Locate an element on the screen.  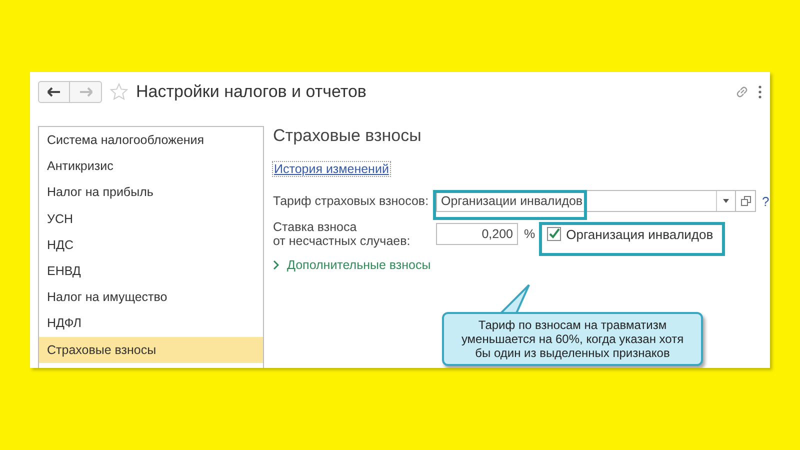
rate-input: 0,200 is located at coordinates (477, 234).